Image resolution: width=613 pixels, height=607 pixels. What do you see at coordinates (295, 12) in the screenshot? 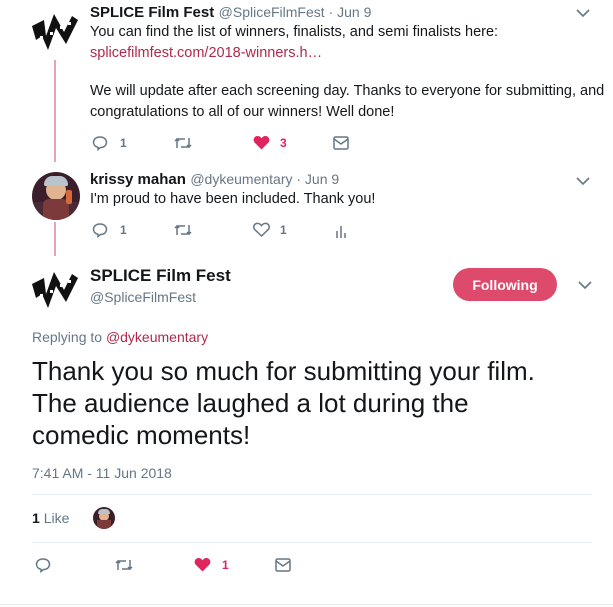
I see `tweet-1-handle-date: @SpliceFilmFest · Jun 9` at bounding box center [295, 12].